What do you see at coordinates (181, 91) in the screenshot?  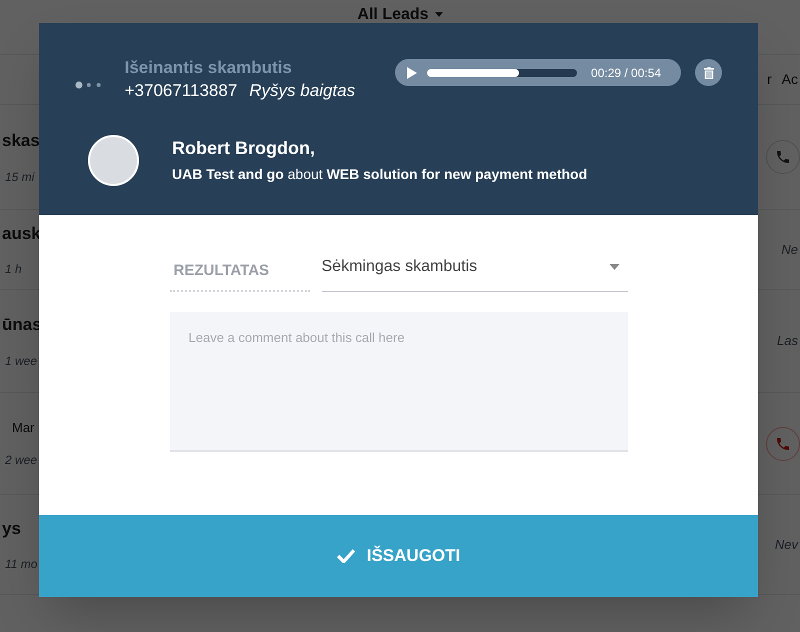 I see `phone-number: +37067113887` at bounding box center [181, 91].